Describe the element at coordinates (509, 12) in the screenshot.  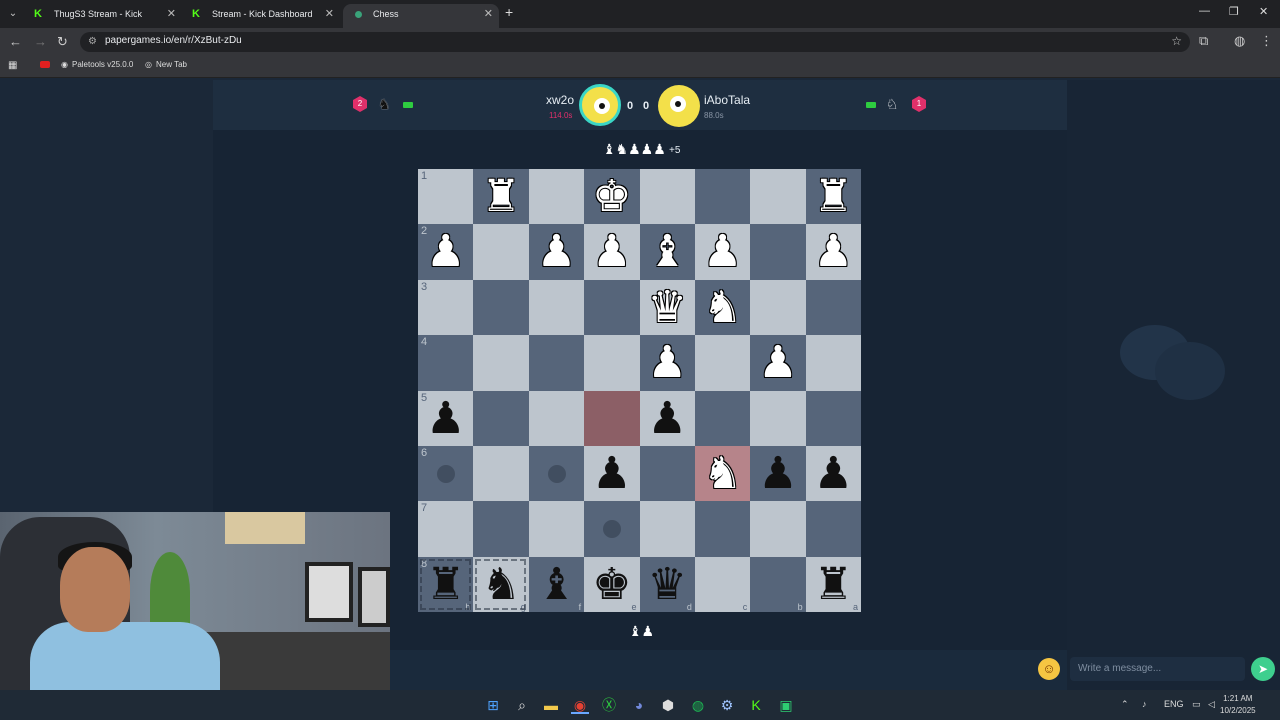
I see `new-tab-icon: +` at that location.